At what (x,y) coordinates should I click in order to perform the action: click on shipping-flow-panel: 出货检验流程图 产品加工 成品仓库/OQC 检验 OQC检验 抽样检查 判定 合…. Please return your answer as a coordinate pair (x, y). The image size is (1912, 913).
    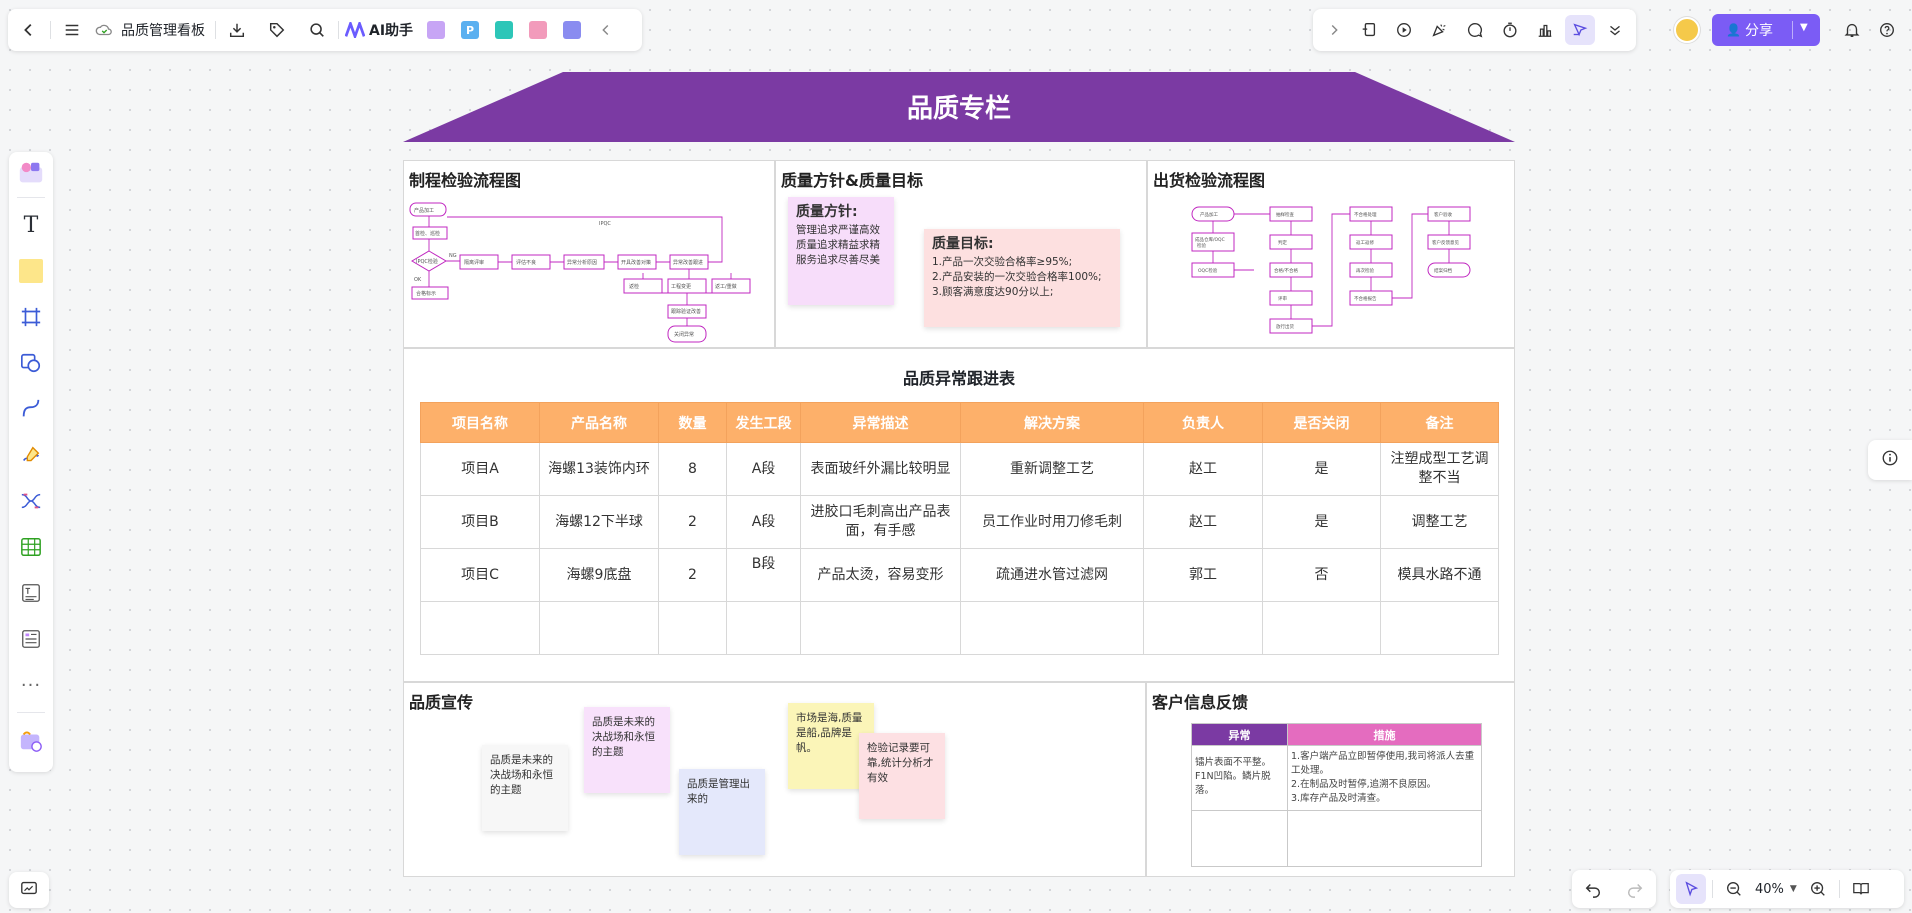
    Looking at the image, I should click on (1331, 254).